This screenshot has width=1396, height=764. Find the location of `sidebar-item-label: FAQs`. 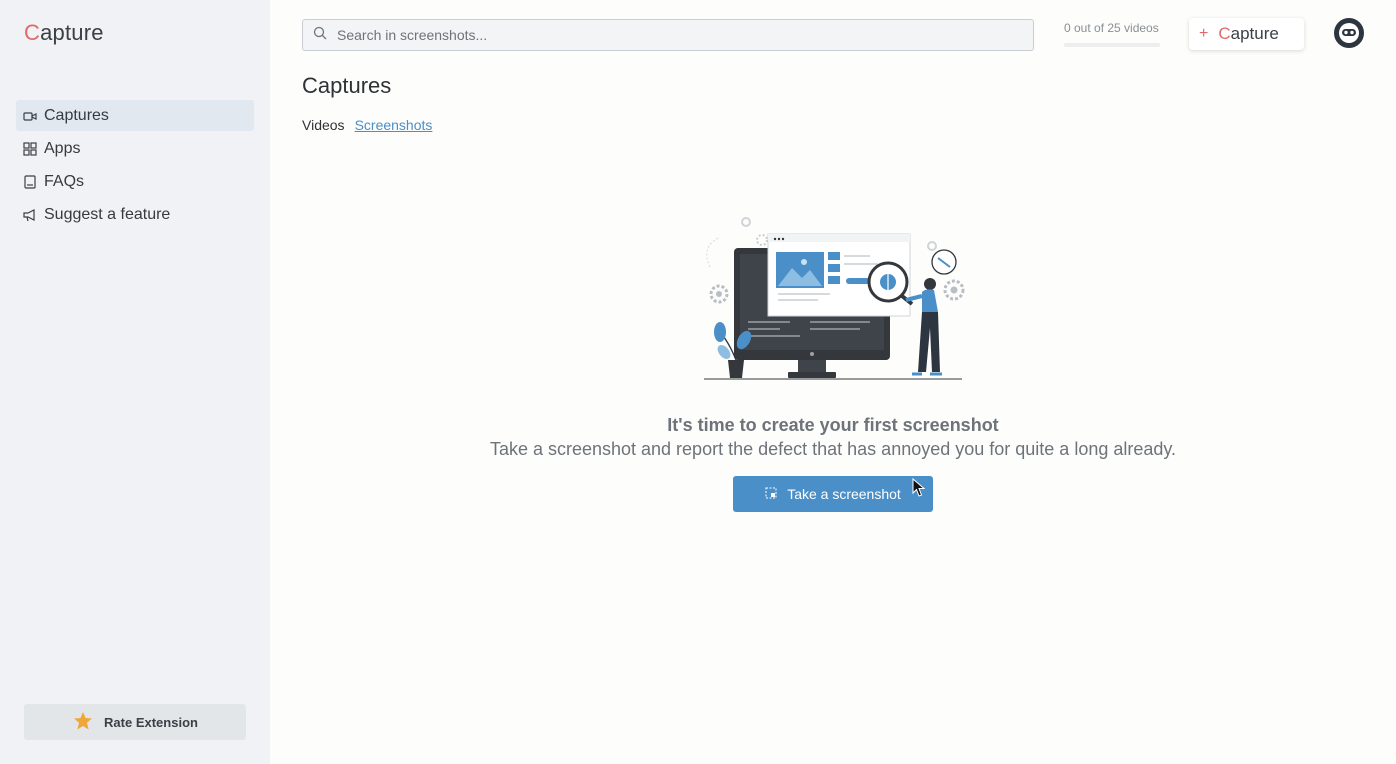

sidebar-item-label: FAQs is located at coordinates (64, 181).